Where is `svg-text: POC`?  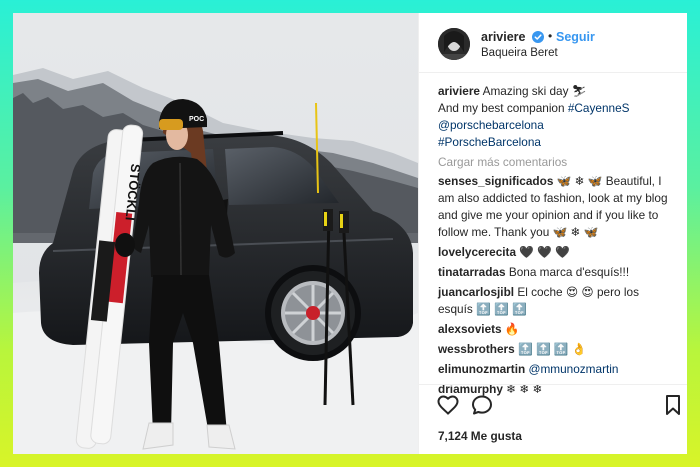
svg-text: POC is located at coordinates (196, 119).